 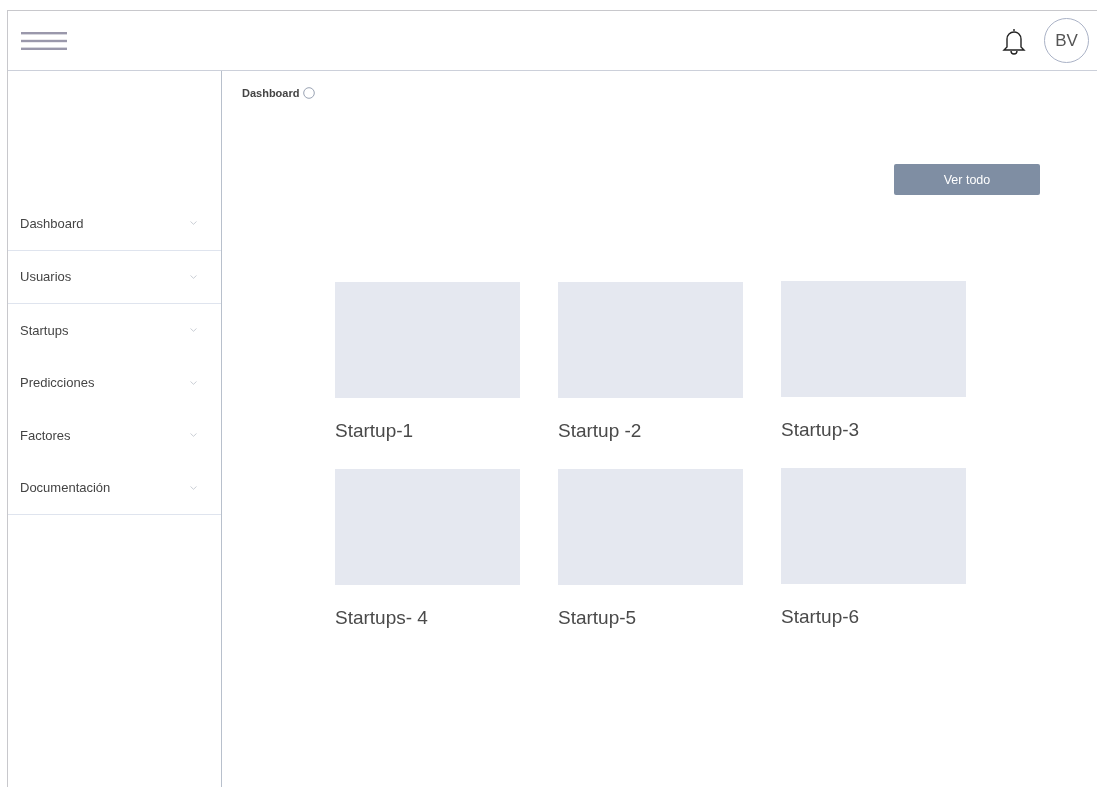 What do you see at coordinates (1014, 40) in the screenshot?
I see `notification-bell-icon` at bounding box center [1014, 40].